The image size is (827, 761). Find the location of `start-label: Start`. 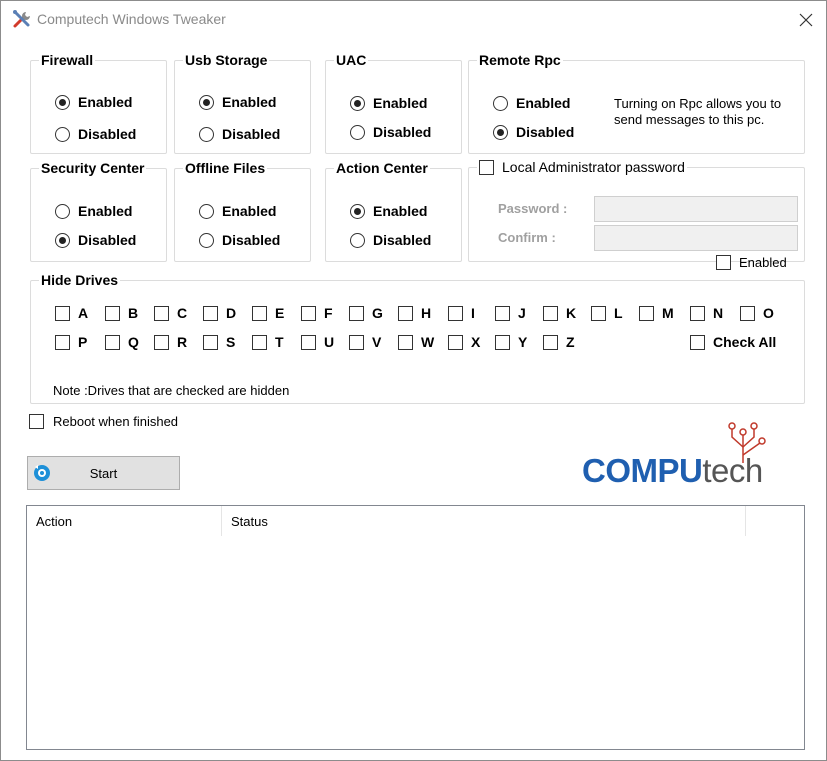

start-label: Start is located at coordinates (103, 473).